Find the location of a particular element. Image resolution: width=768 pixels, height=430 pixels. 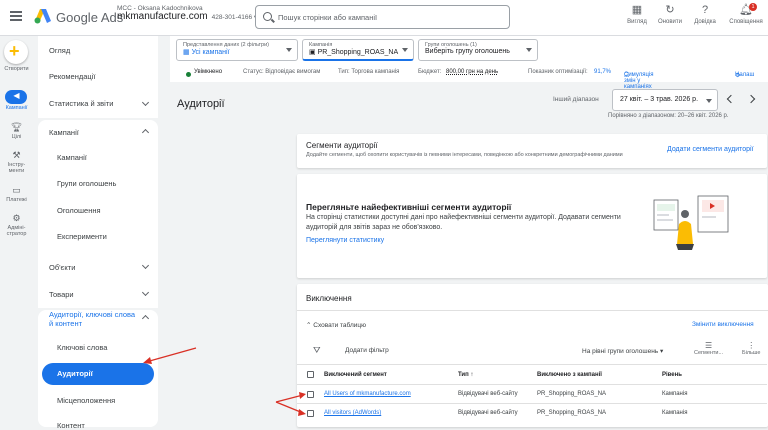

hide-table-toggle: ⌃ Сховати таблицю is located at coordinates (336, 325).